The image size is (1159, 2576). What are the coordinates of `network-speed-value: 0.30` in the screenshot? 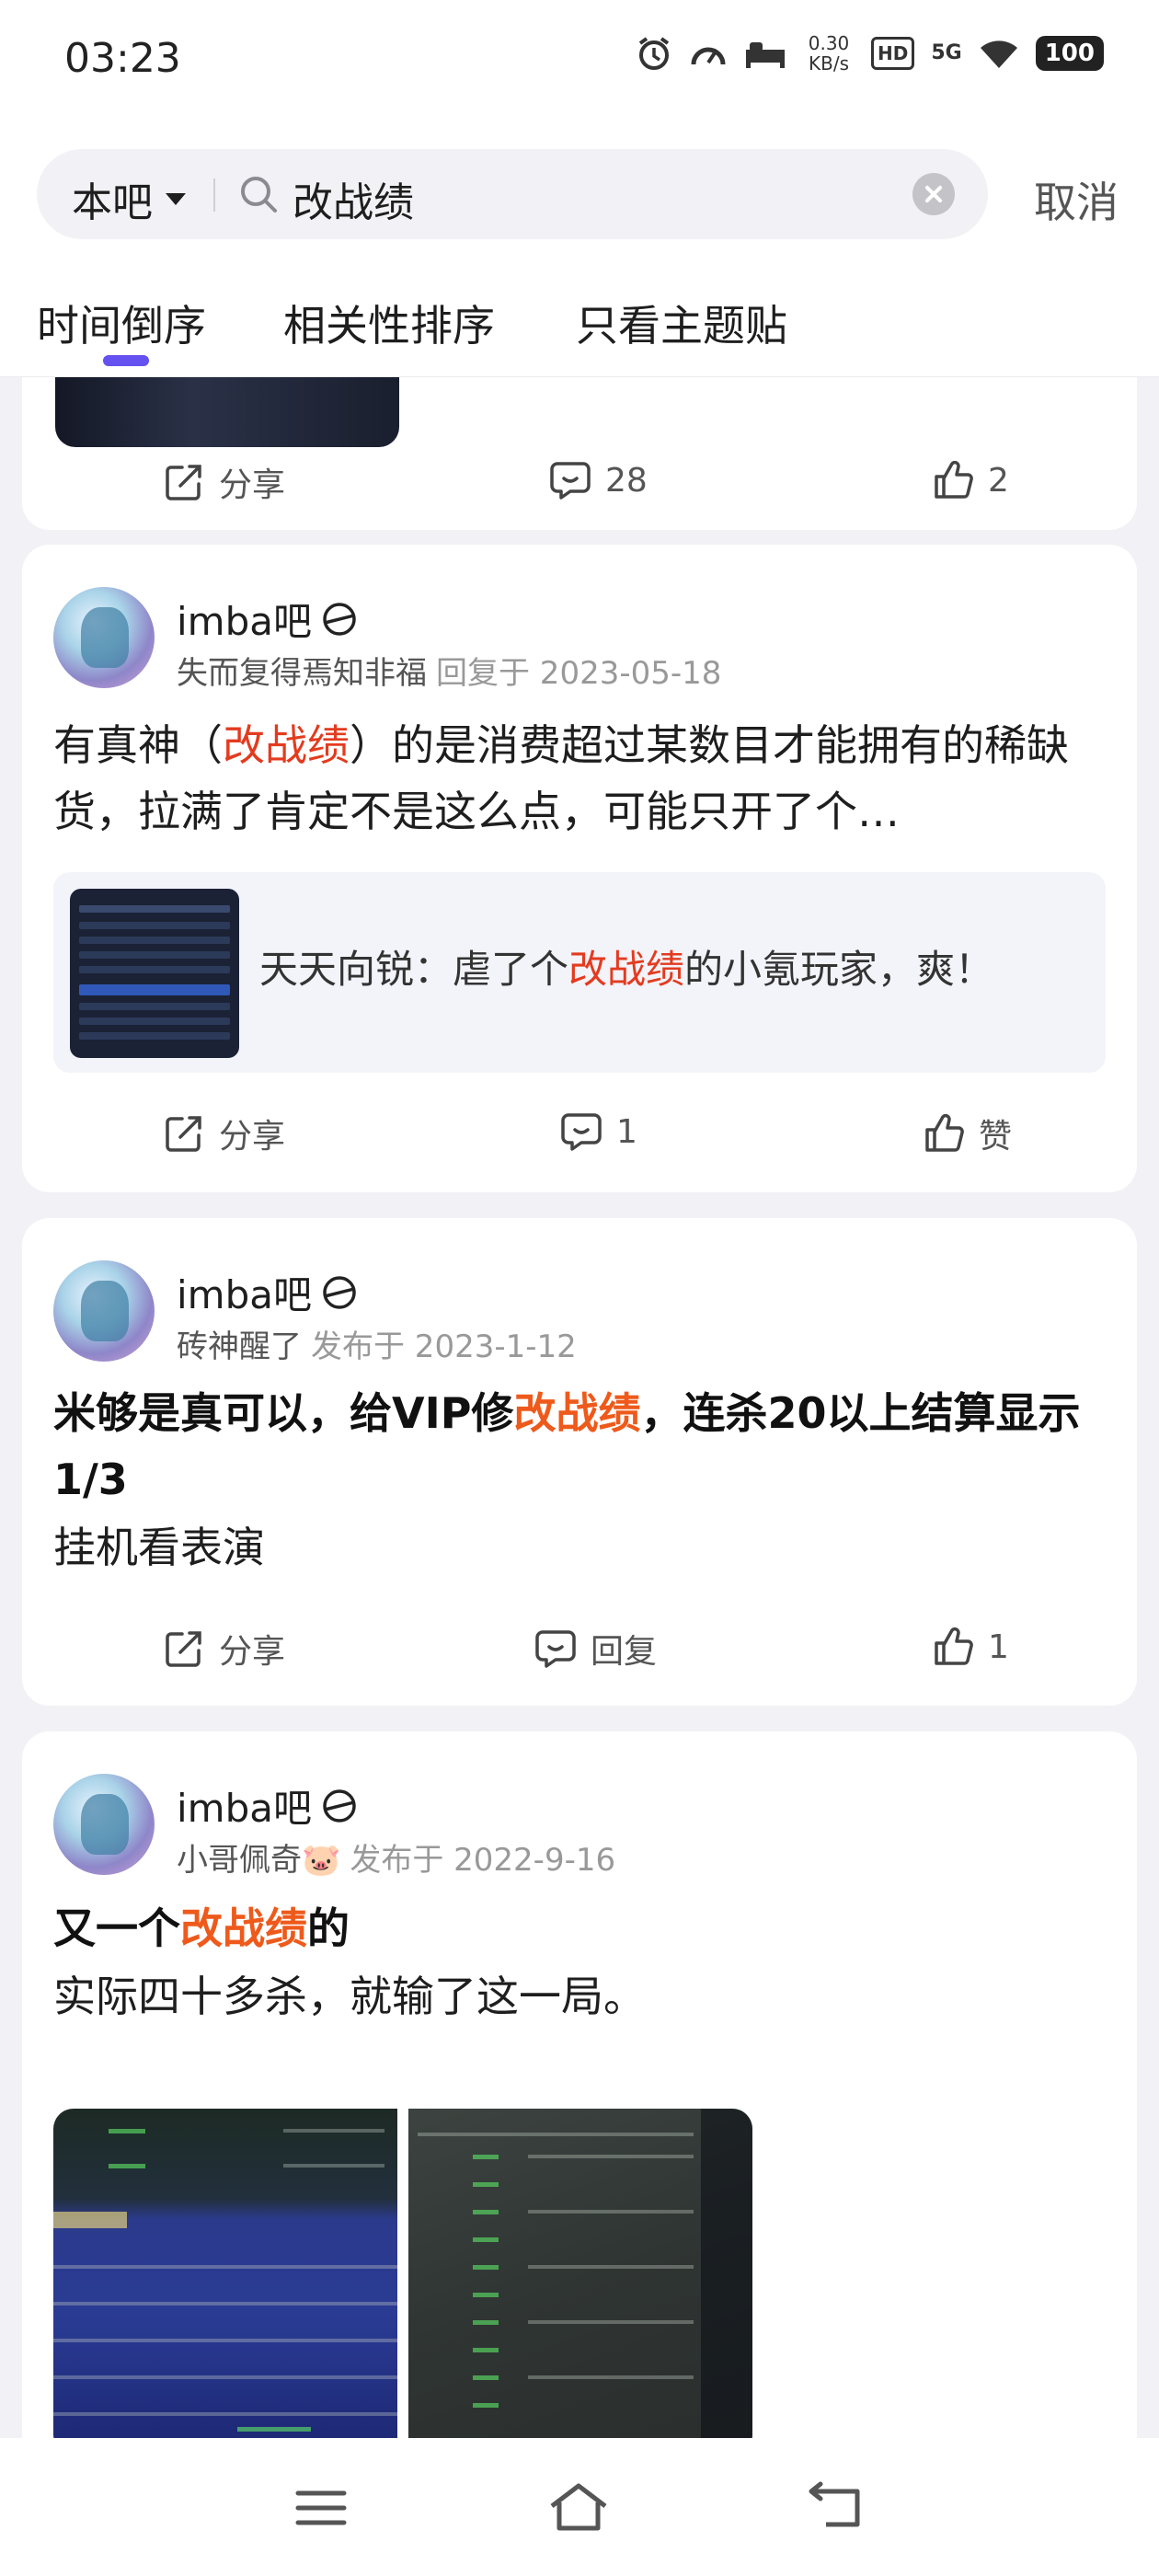 It's located at (829, 43).